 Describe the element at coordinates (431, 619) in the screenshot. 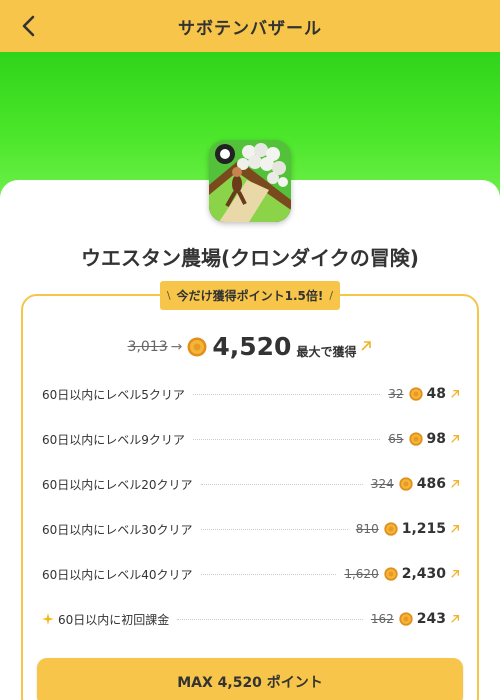

I see `new-points: 243` at that location.